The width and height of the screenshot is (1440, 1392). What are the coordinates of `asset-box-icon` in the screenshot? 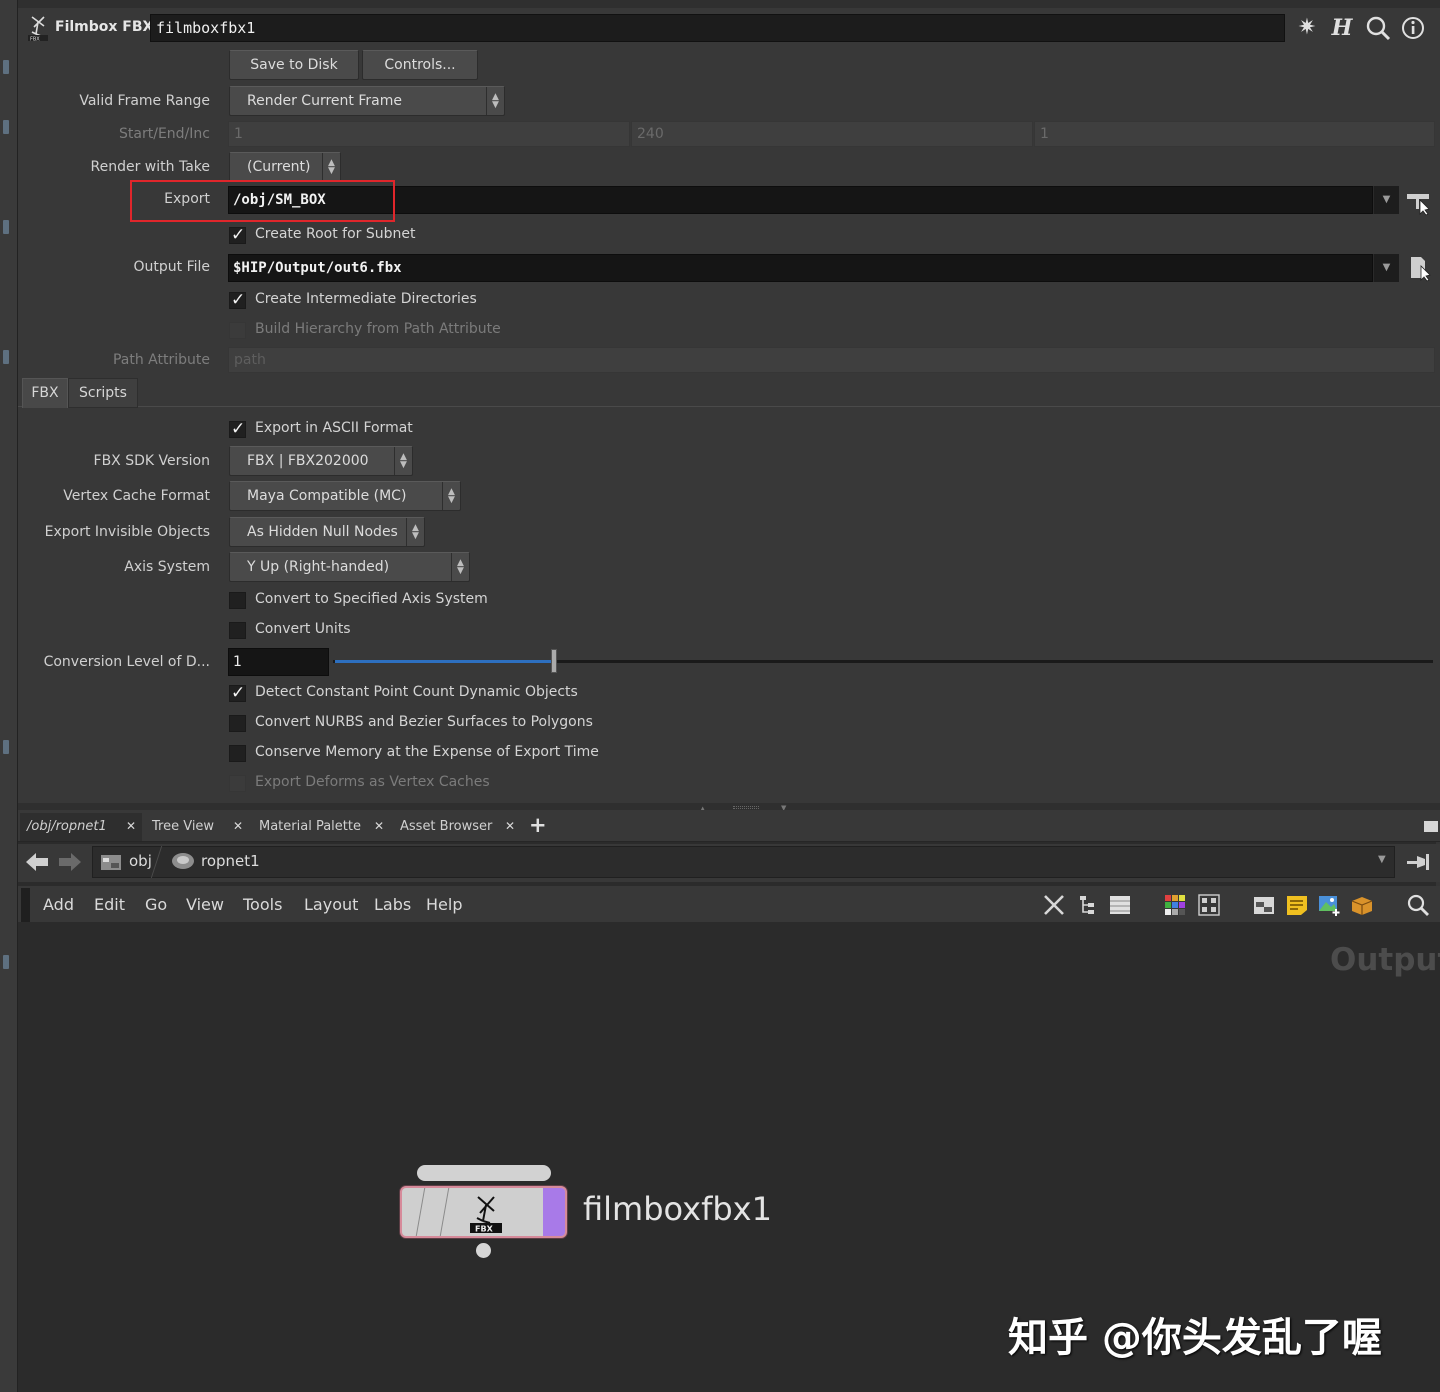 It's located at (1362, 905).